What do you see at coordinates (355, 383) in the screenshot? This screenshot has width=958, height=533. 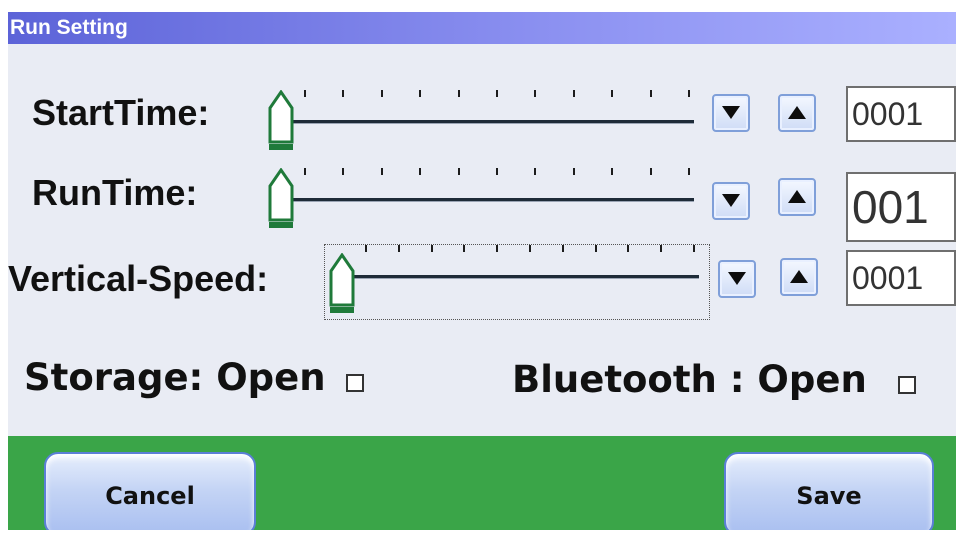 I see `storage-checkbox` at bounding box center [355, 383].